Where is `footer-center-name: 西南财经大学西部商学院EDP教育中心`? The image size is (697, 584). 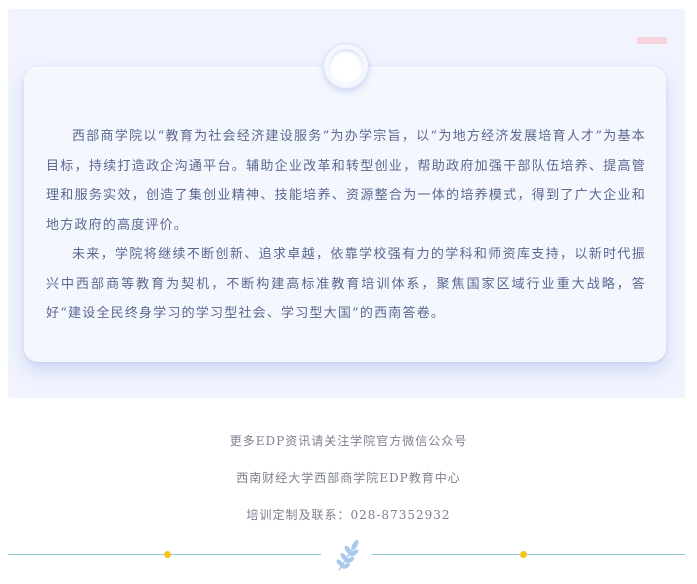
footer-center-name: 西南财经大学西部商学院EDP教育中心 is located at coordinates (348, 478).